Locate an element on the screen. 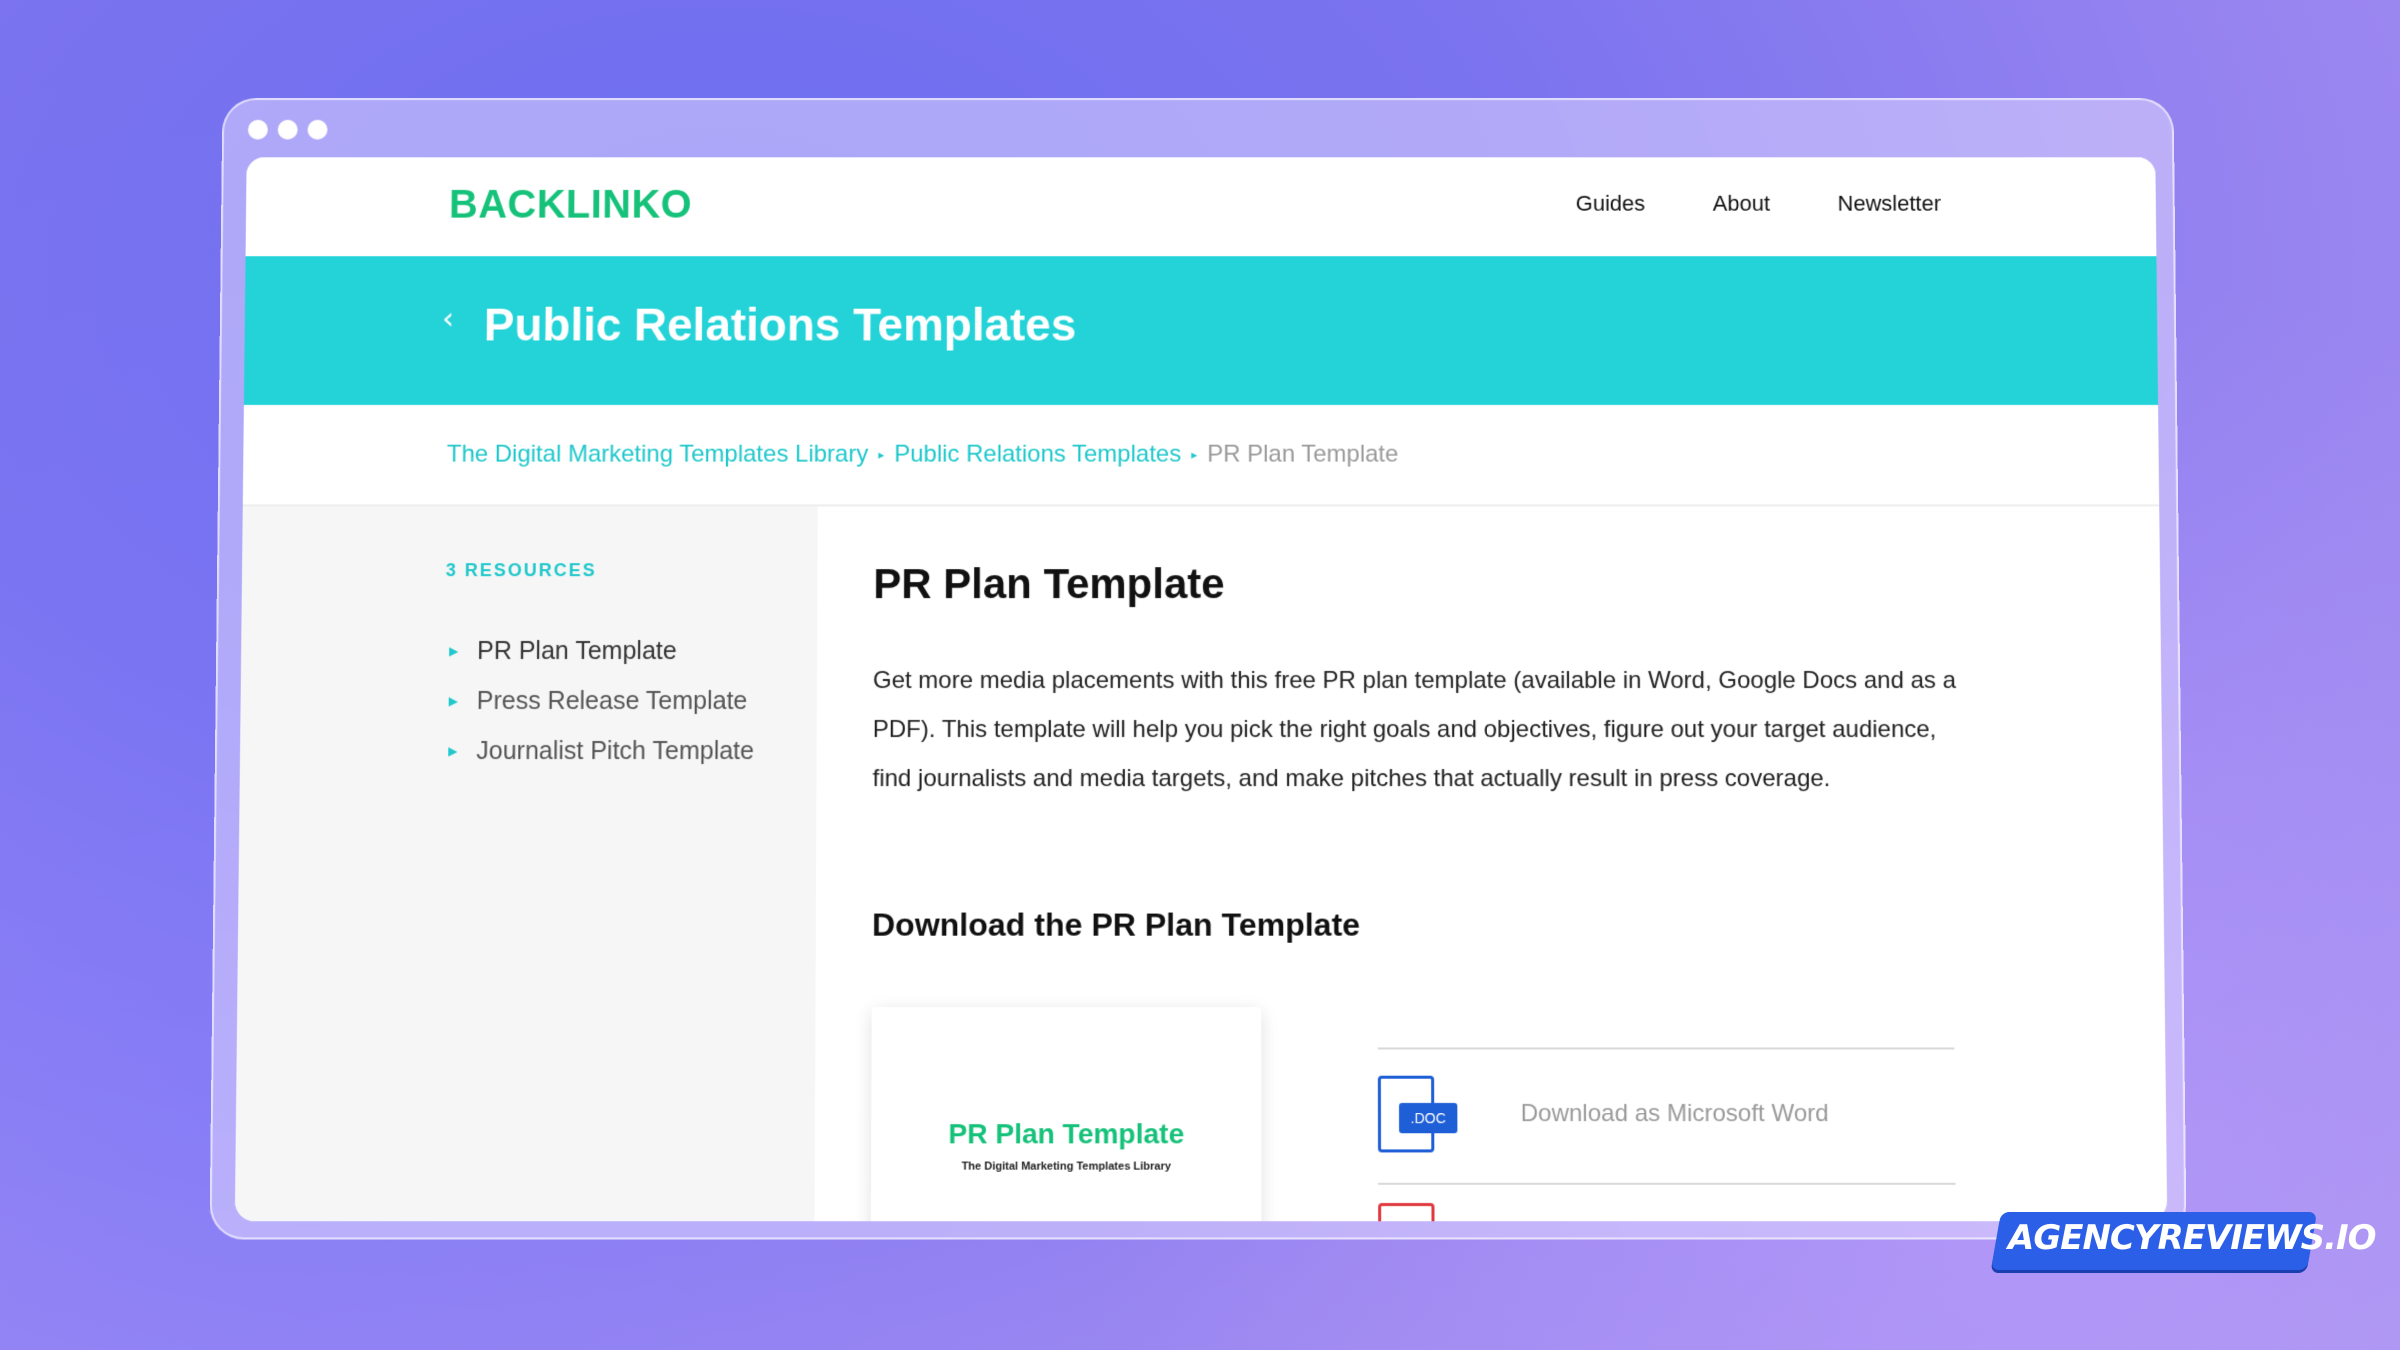 This screenshot has width=2400, height=1350. resources-count: 3 RESOURCES is located at coordinates (521, 570).